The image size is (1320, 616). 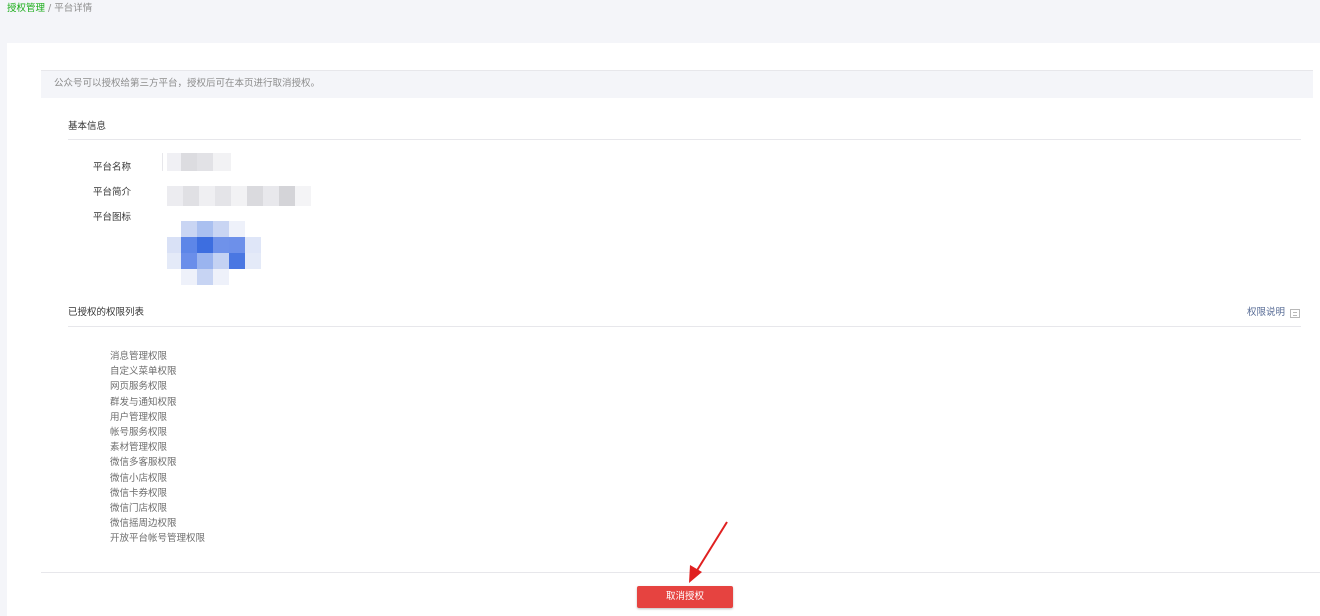 I want to click on platform-intro-label: 平台简介, so click(x=112, y=192).